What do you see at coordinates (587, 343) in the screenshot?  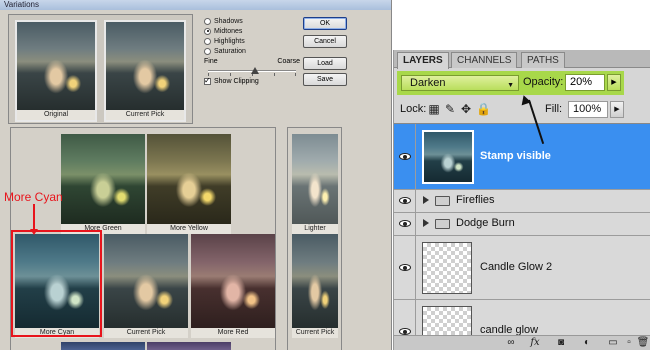 I see `adjustment-icon: ◐` at bounding box center [587, 343].